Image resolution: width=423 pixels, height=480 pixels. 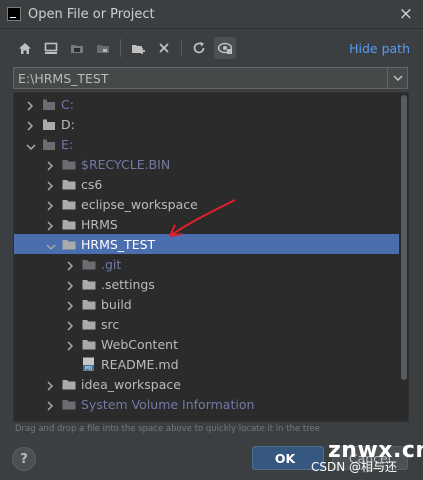 I want to click on home-button, so click(x=25, y=48).